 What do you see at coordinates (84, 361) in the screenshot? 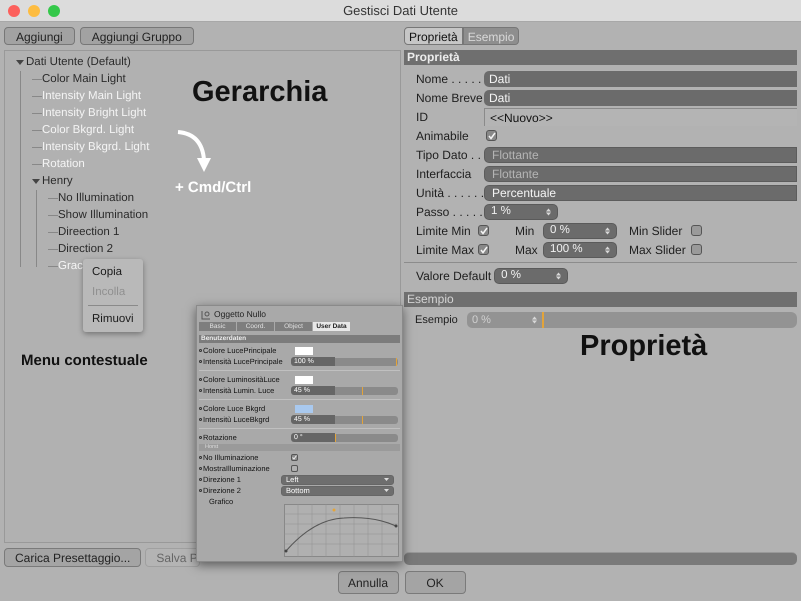
I see `annotation-label: Menu contestuale` at bounding box center [84, 361].